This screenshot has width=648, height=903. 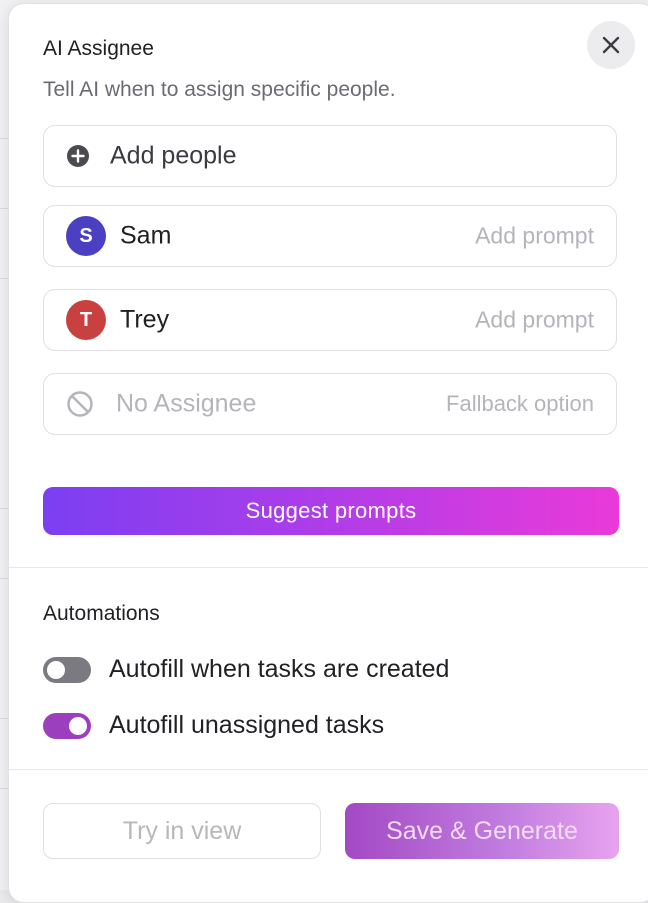 I want to click on no-assignee-row: No Assignee Fallback option, so click(x=330, y=404).